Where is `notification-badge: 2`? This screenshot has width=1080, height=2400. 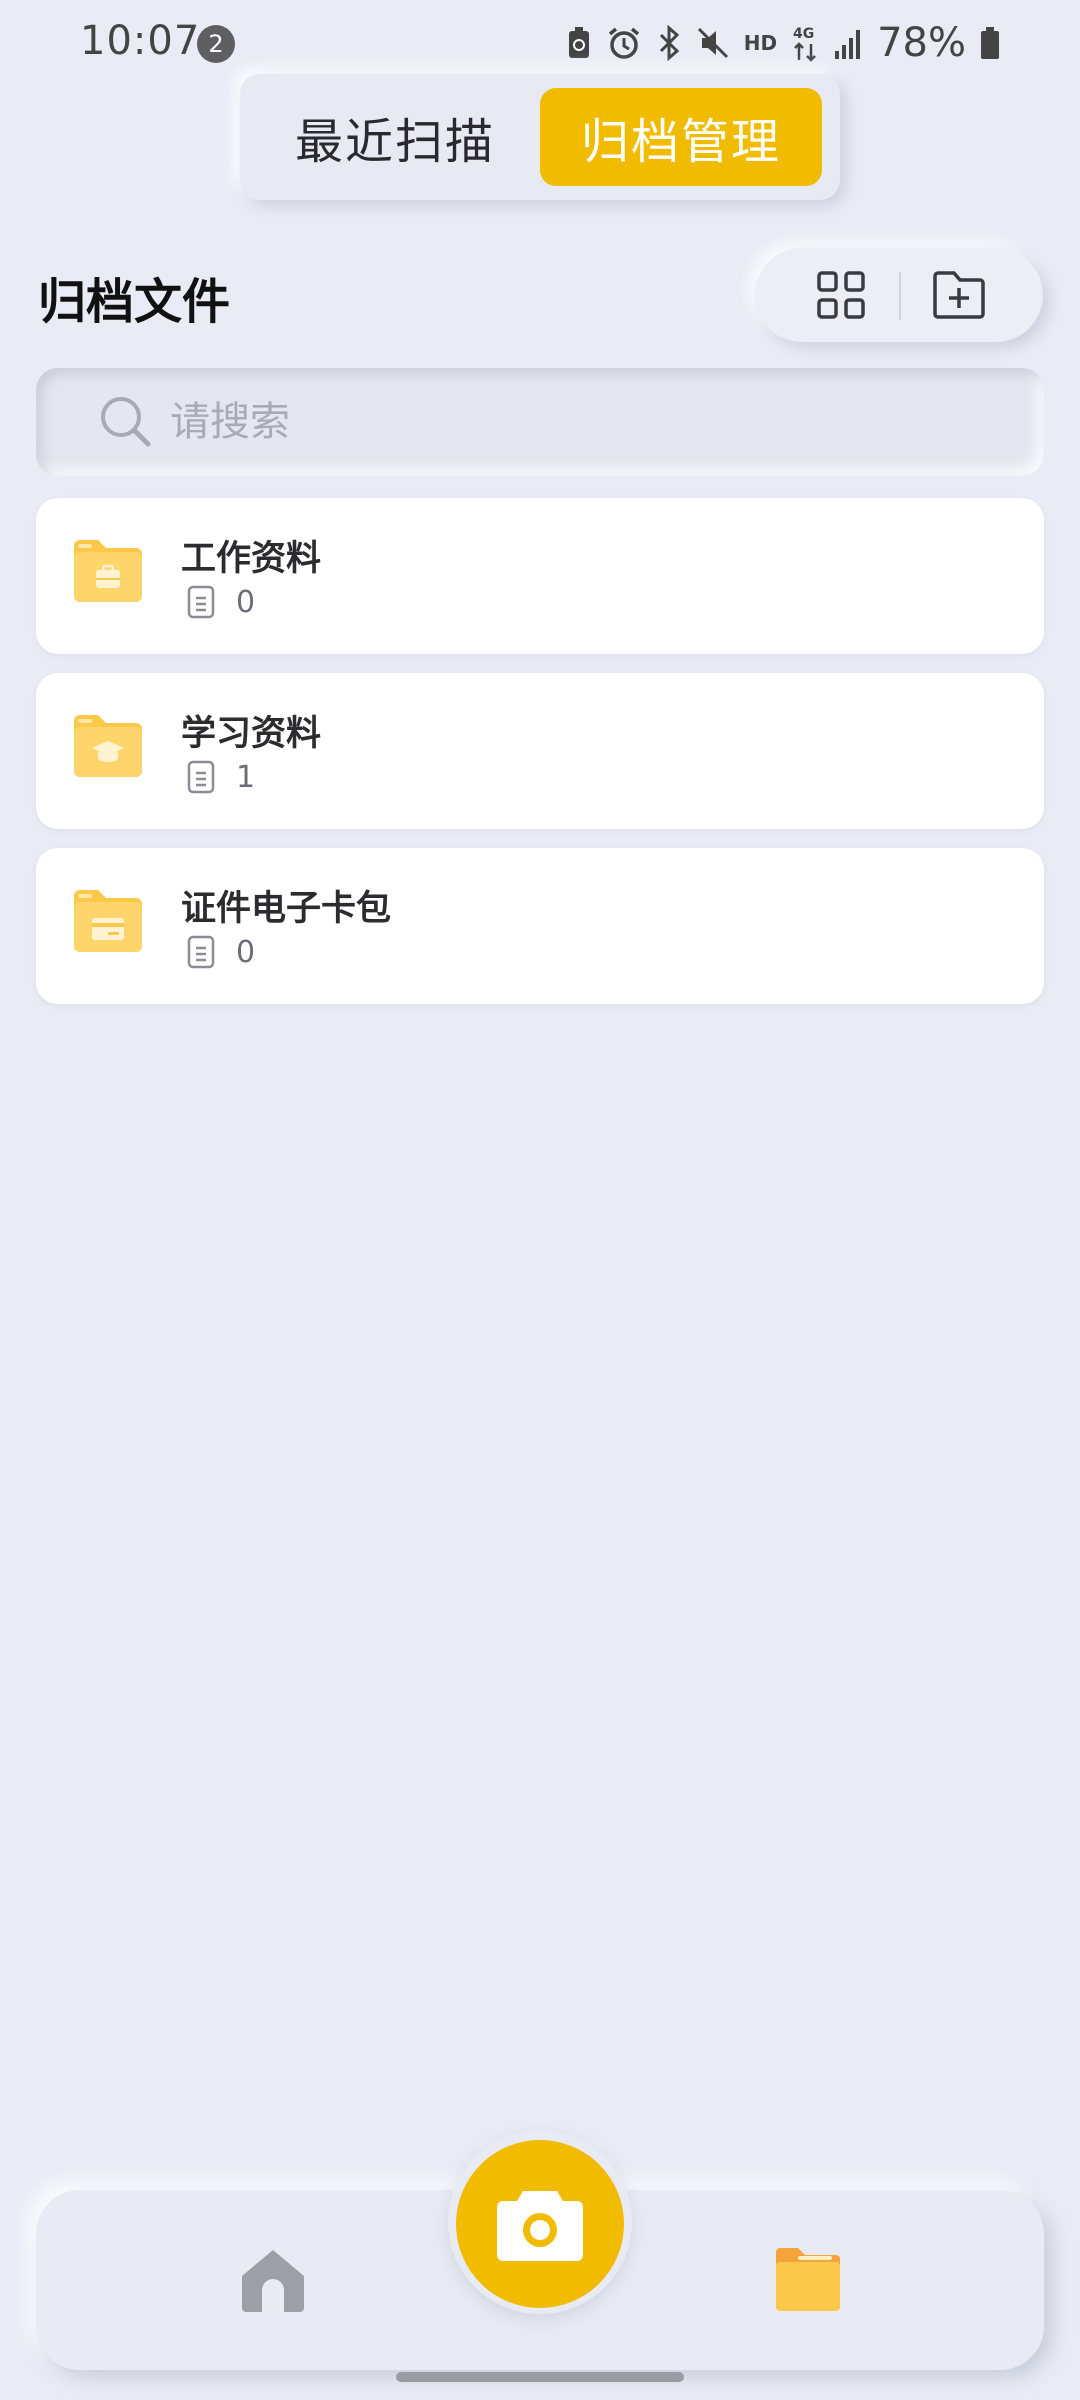 notification-badge: 2 is located at coordinates (216, 44).